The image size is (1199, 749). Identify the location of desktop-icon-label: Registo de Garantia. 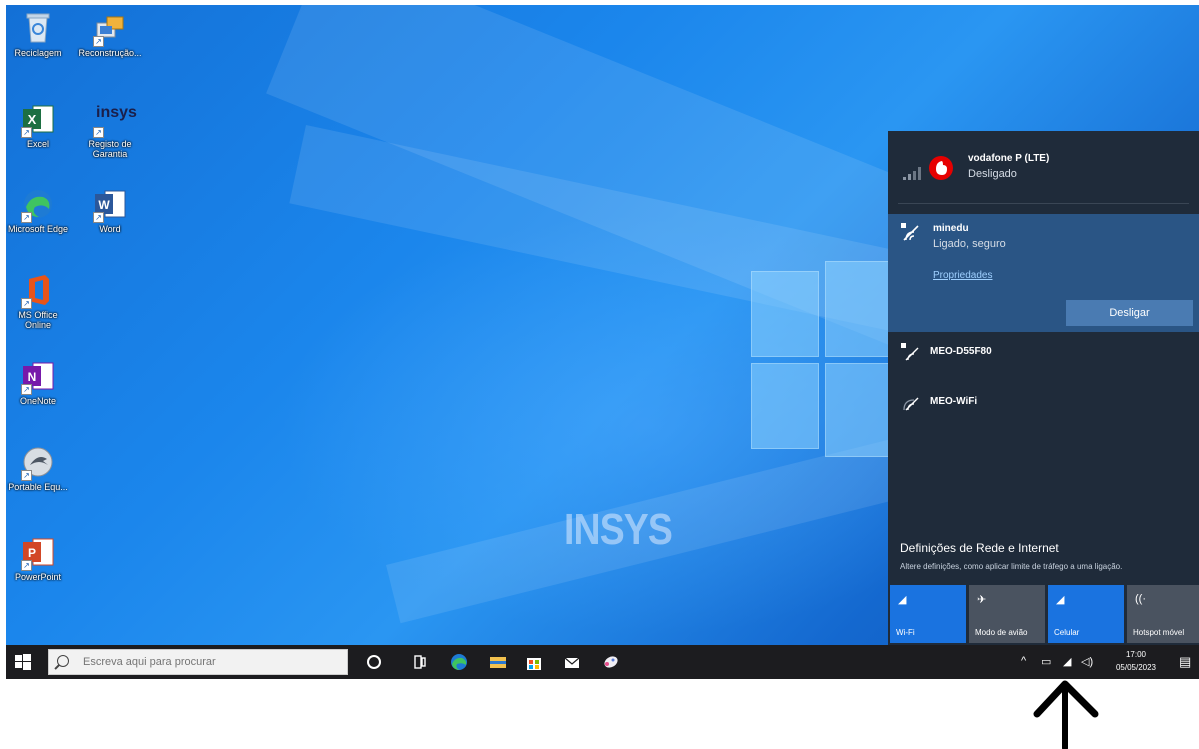
(110, 149).